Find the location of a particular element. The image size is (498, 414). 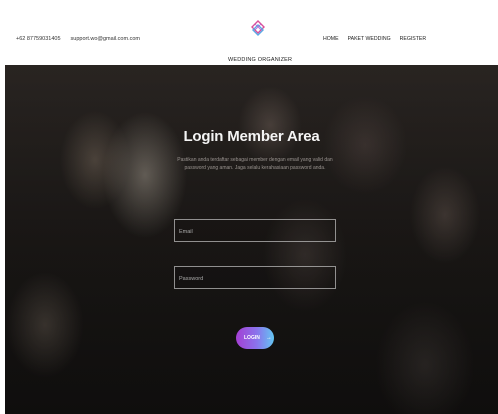

nav-register: REGISTER is located at coordinates (413, 39).